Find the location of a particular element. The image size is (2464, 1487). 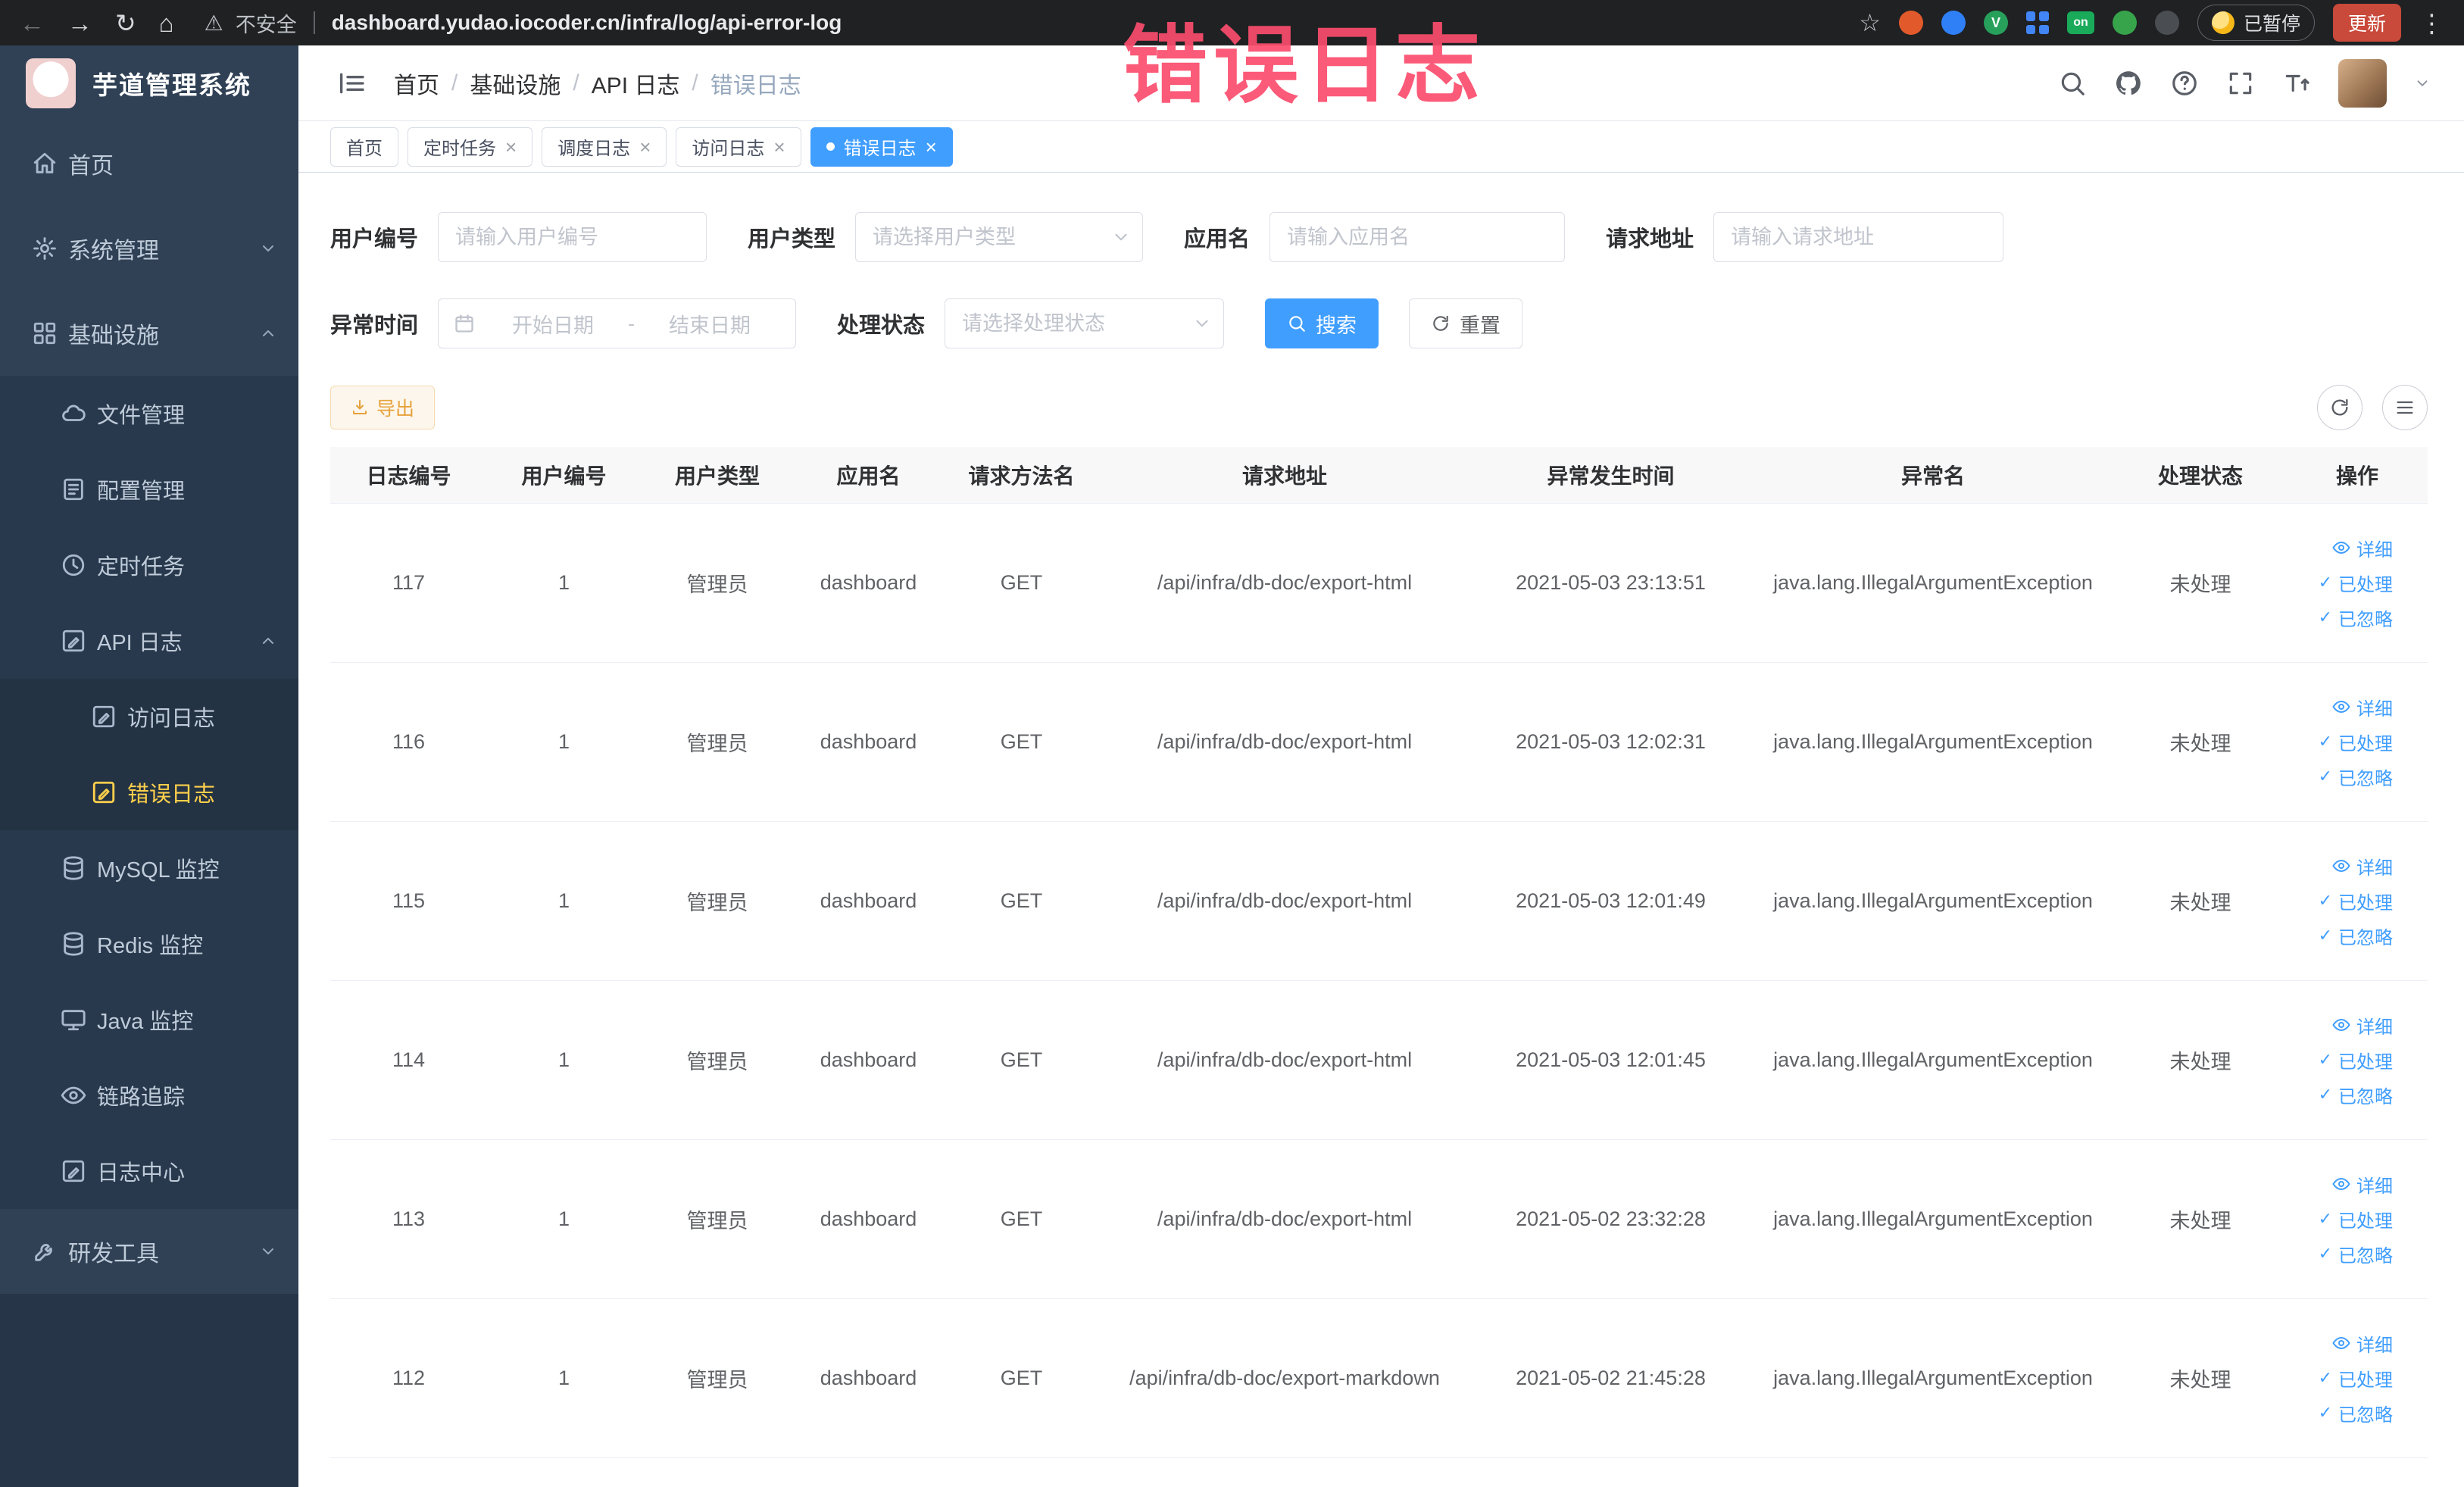

search-icon is located at coordinates (2072, 83).